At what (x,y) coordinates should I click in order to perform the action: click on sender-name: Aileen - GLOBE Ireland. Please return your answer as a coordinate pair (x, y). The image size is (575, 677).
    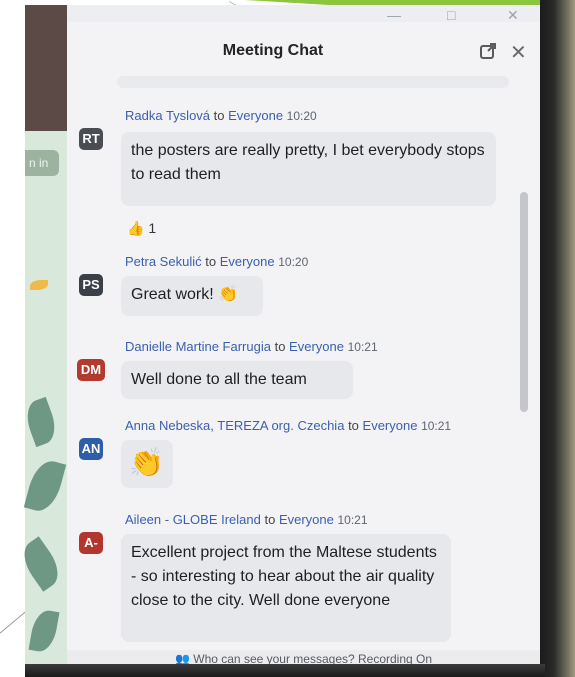
    Looking at the image, I should click on (193, 519).